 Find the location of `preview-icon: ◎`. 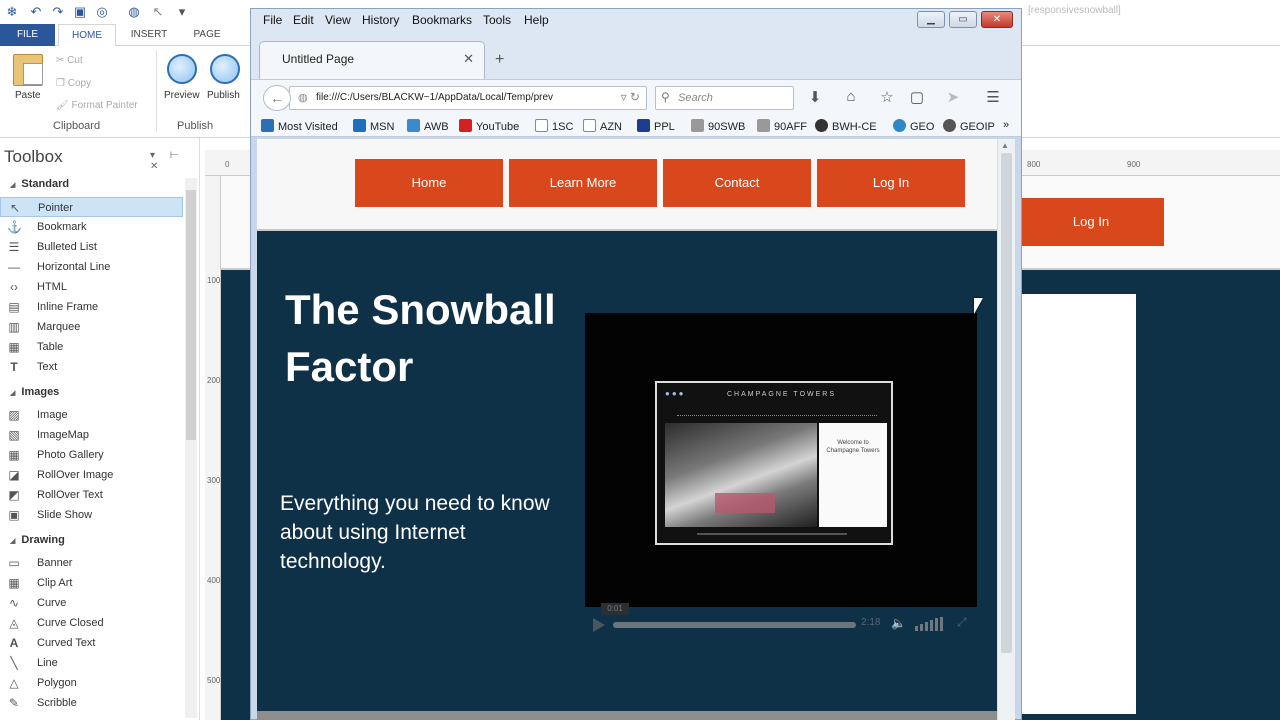

preview-icon: ◎ is located at coordinates (102, 12).